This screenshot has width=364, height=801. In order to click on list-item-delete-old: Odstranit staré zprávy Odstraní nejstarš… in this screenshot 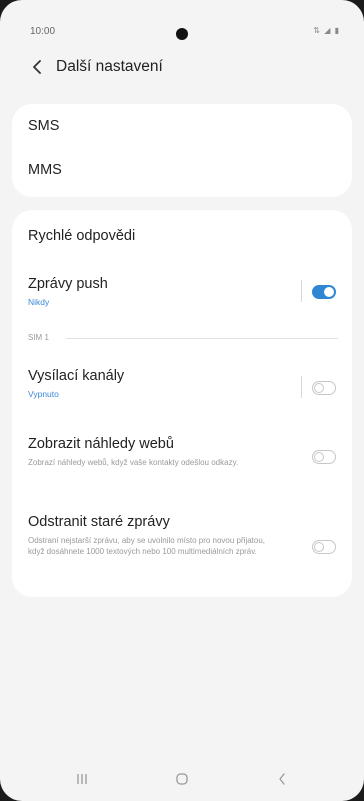, I will do `click(182, 545)`.